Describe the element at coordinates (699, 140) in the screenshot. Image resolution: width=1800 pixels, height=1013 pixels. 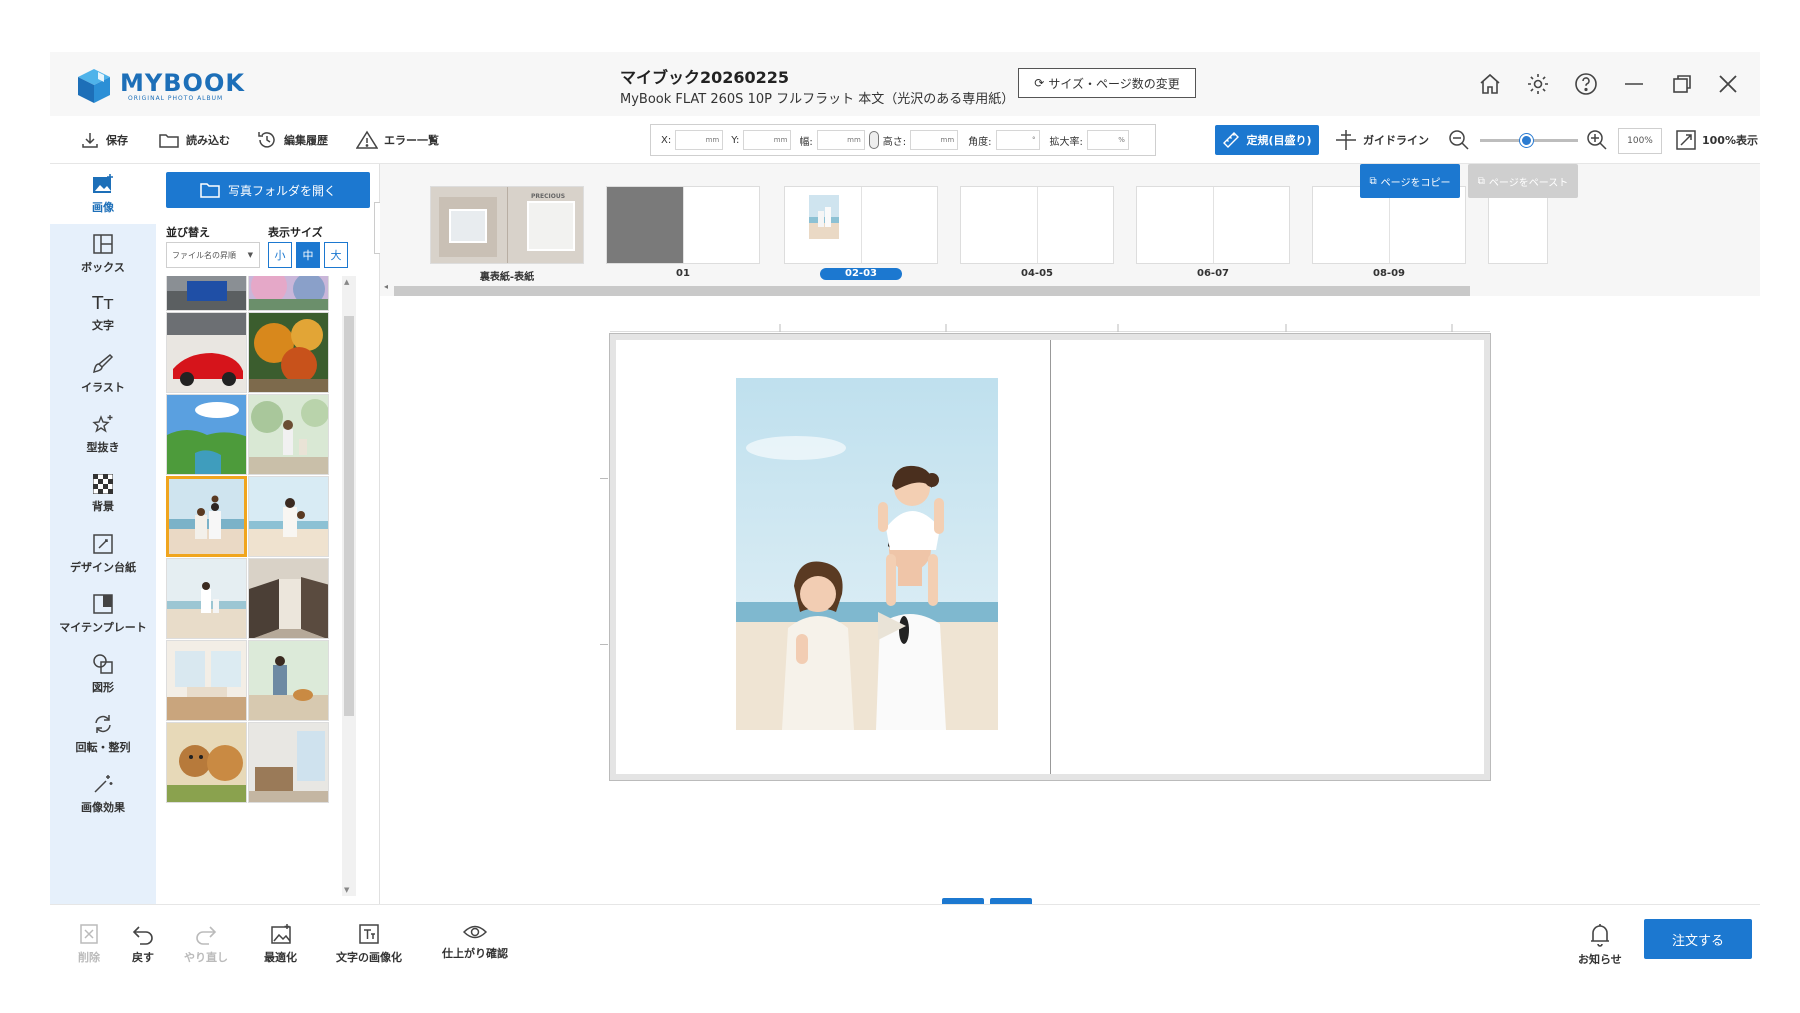
I see `x-field: mm` at that location.